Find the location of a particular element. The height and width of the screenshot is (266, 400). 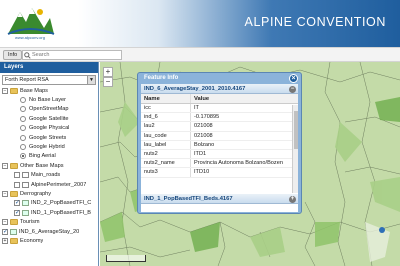

attr-name: lau_label is located at coordinates (166, 144).